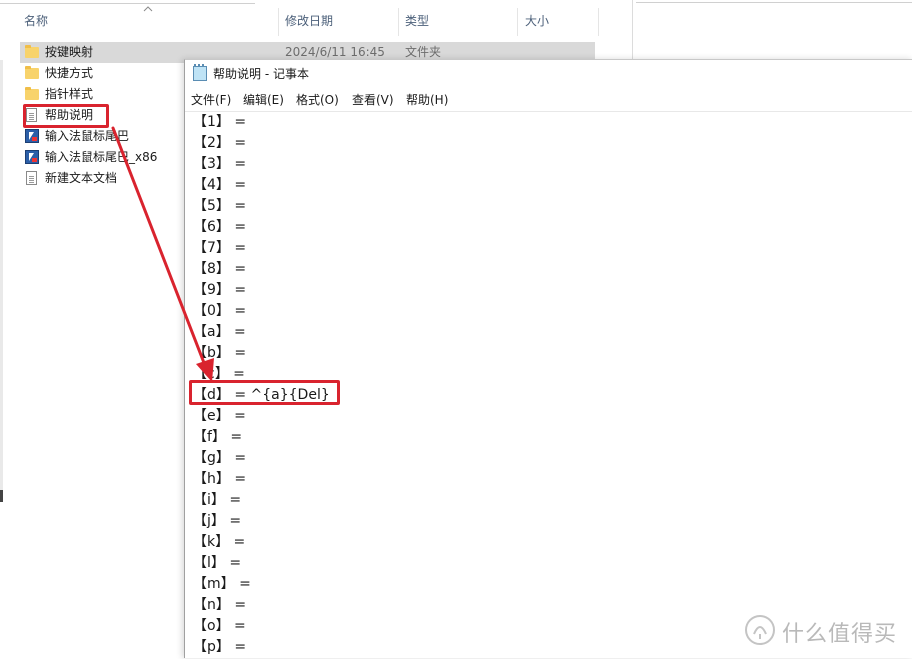  What do you see at coordinates (219, 626) in the screenshot?
I see `text-line: 【o】 =` at bounding box center [219, 626].